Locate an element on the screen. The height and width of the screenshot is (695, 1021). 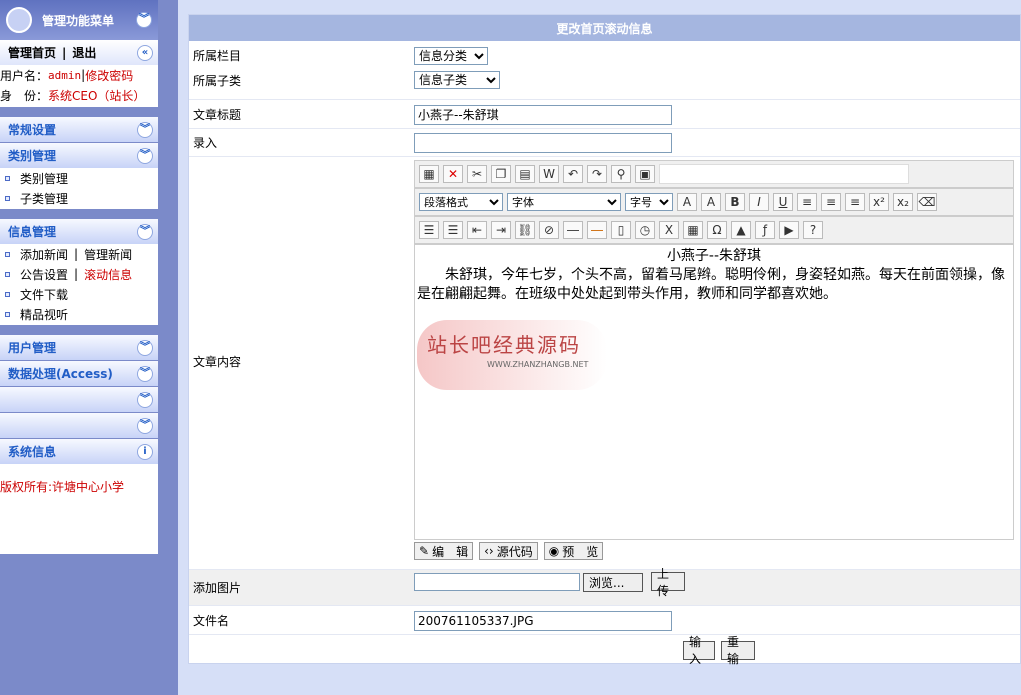
entry-input is located at coordinates (543, 142).